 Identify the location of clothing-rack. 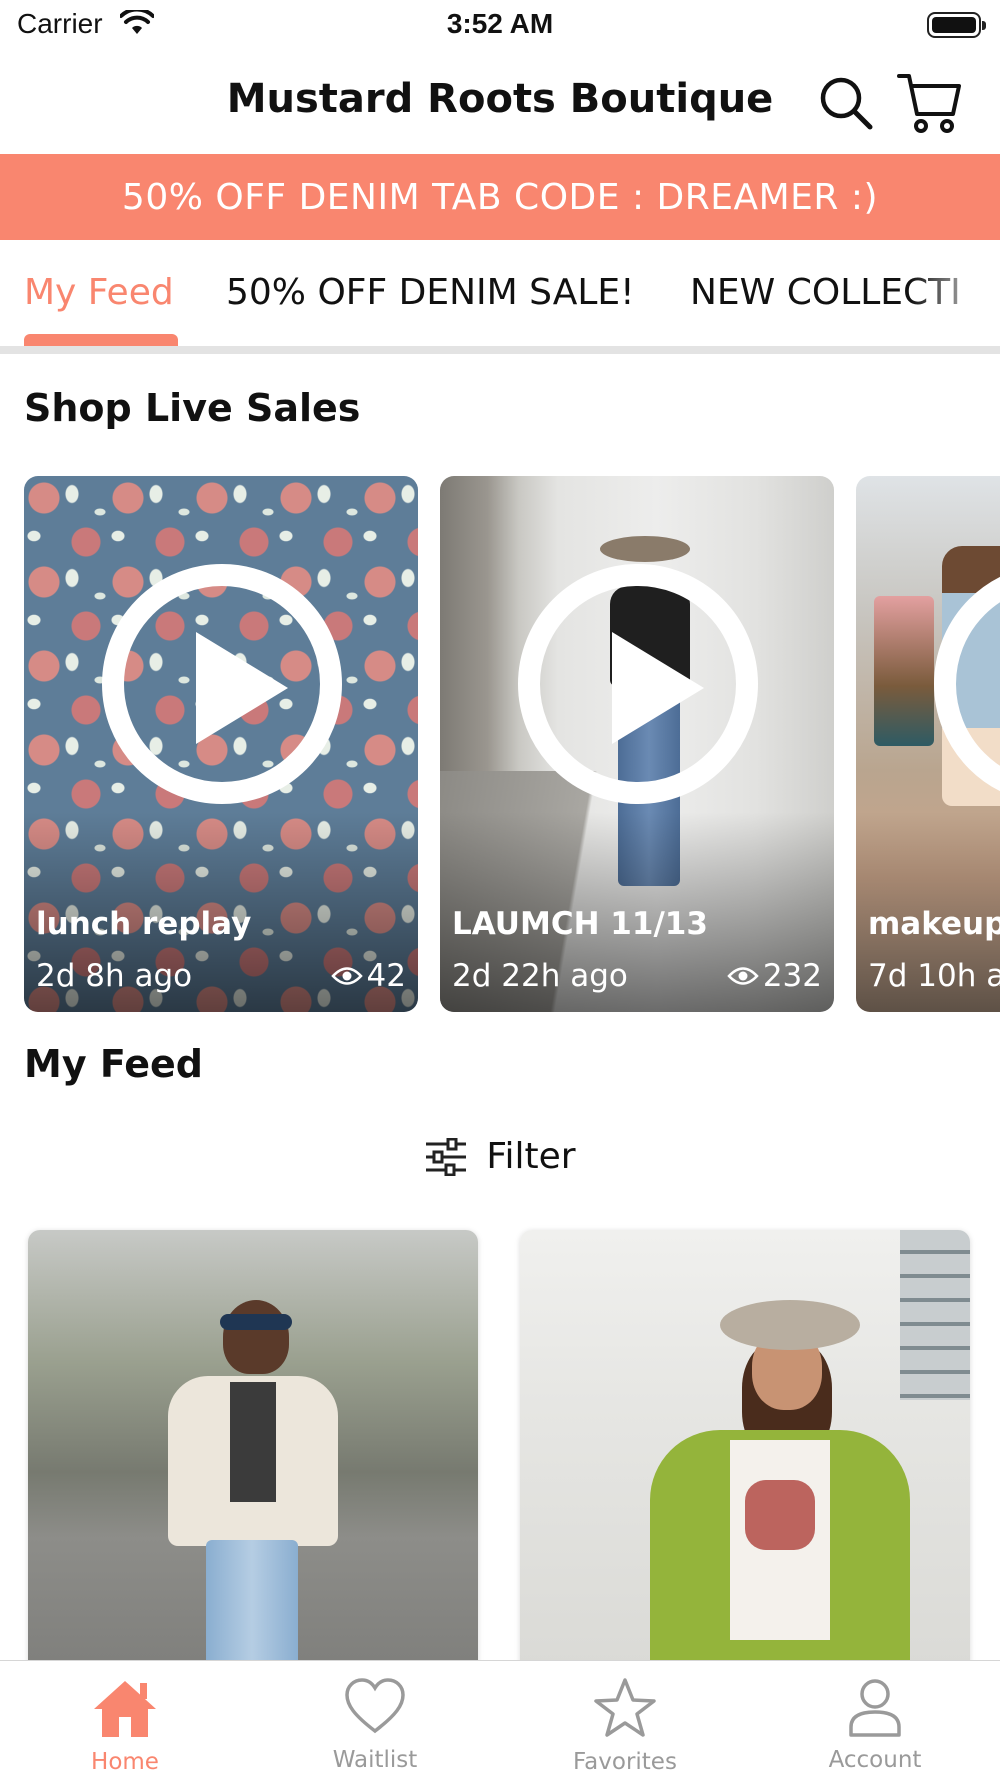
(904, 671).